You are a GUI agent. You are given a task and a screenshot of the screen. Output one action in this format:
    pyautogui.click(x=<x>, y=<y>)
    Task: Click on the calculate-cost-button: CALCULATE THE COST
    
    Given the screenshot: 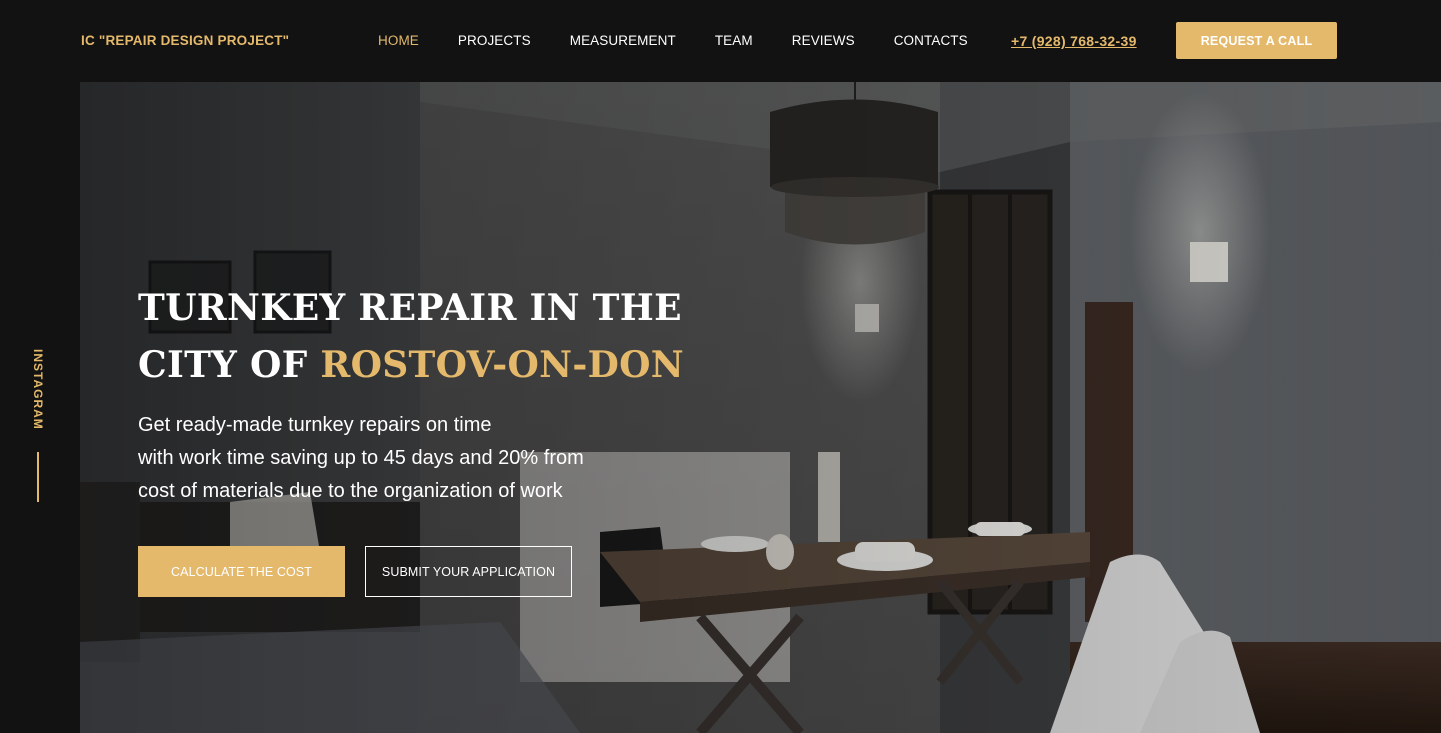 What is the action you would take?
    pyautogui.click(x=241, y=571)
    